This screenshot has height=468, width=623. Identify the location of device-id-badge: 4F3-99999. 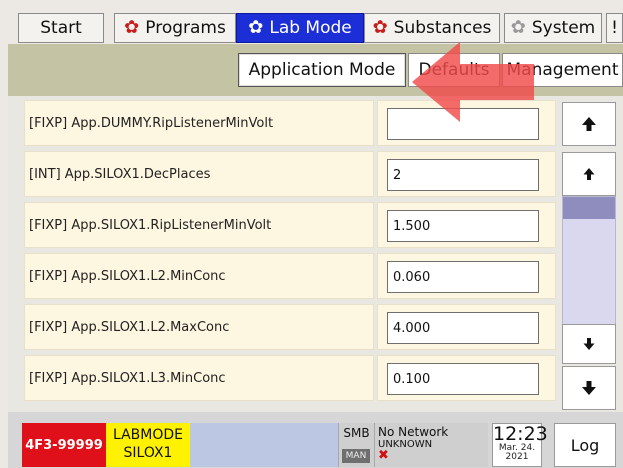
(64, 445).